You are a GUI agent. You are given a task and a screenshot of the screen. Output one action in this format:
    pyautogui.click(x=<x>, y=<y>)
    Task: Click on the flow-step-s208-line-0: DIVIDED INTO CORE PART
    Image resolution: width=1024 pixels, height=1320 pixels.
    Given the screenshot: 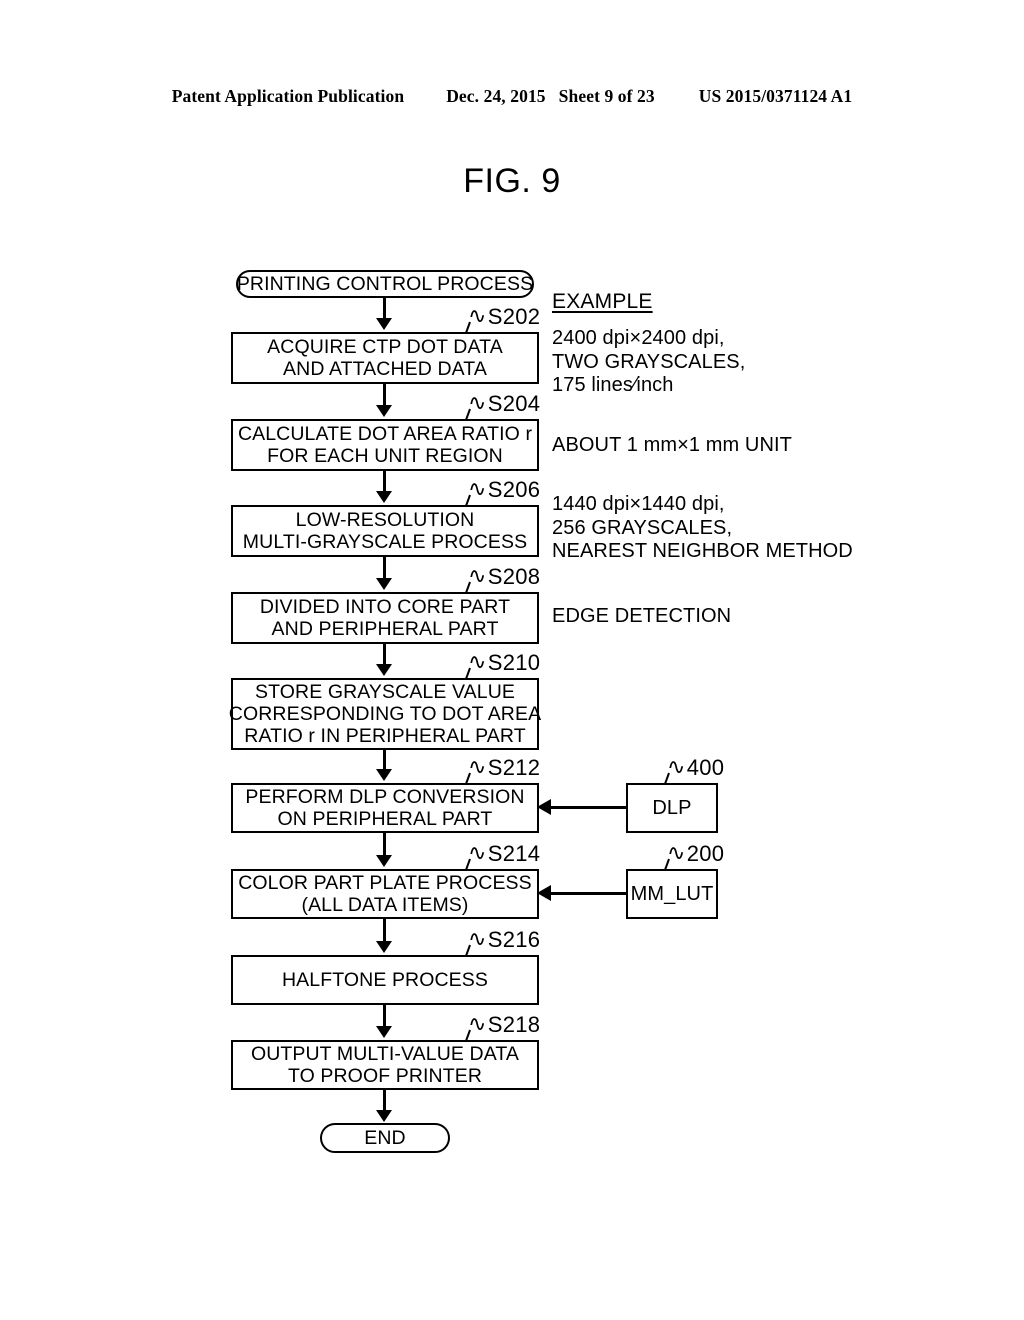 What is the action you would take?
    pyautogui.click(x=385, y=607)
    